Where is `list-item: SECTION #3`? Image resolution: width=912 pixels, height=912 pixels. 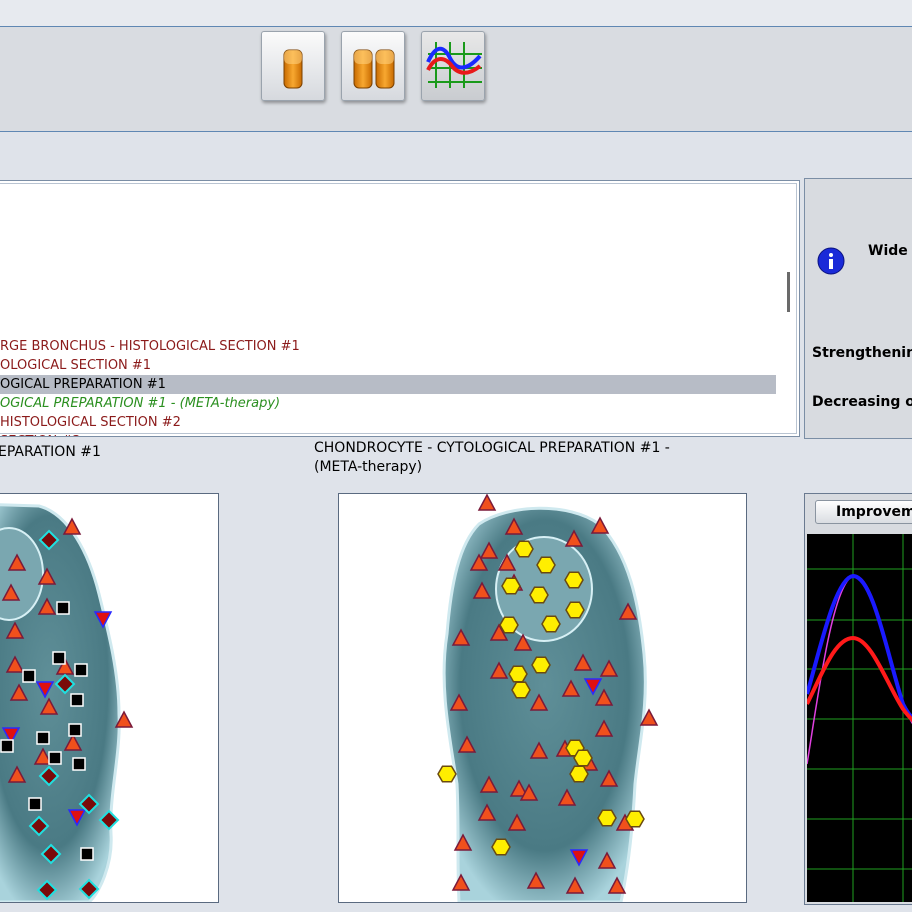
list-item: SECTION #3 is located at coordinates (388, 434).